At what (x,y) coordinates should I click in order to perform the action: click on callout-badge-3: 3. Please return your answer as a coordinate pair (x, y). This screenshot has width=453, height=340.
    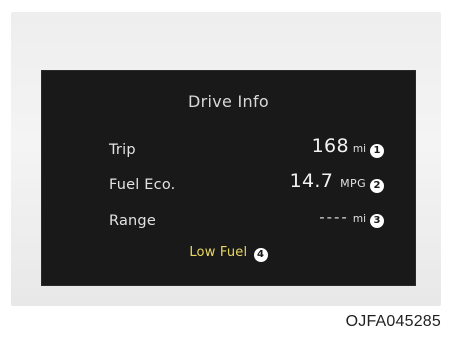
    Looking at the image, I should click on (377, 221).